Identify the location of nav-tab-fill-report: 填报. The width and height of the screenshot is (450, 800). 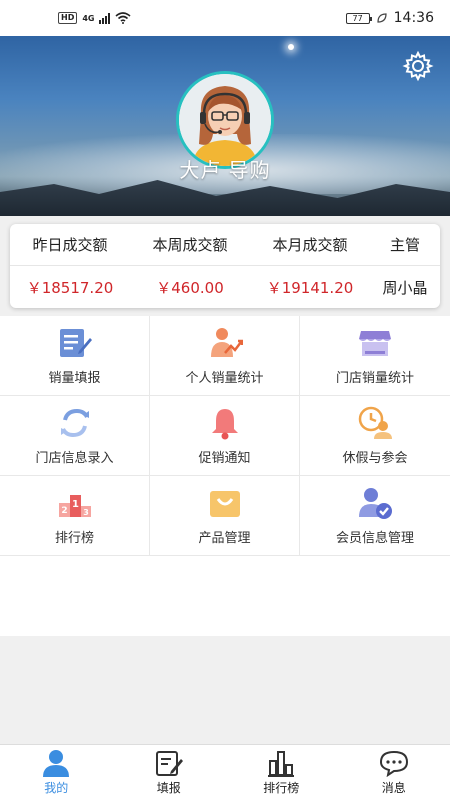
(169, 772).